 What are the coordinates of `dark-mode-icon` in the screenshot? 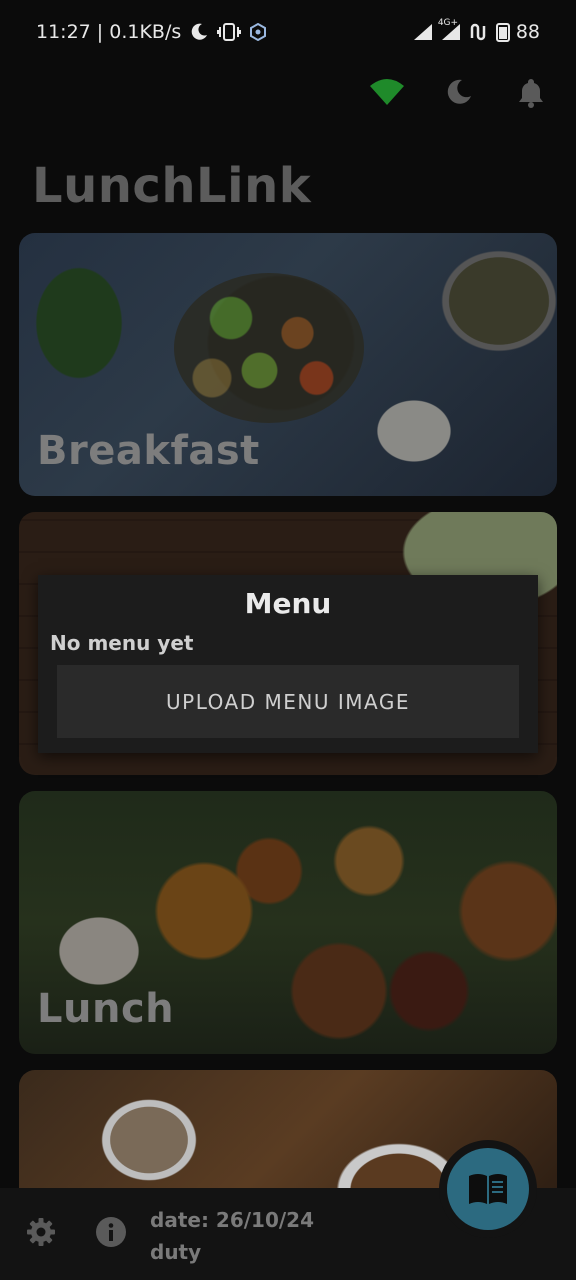 It's located at (459, 92).